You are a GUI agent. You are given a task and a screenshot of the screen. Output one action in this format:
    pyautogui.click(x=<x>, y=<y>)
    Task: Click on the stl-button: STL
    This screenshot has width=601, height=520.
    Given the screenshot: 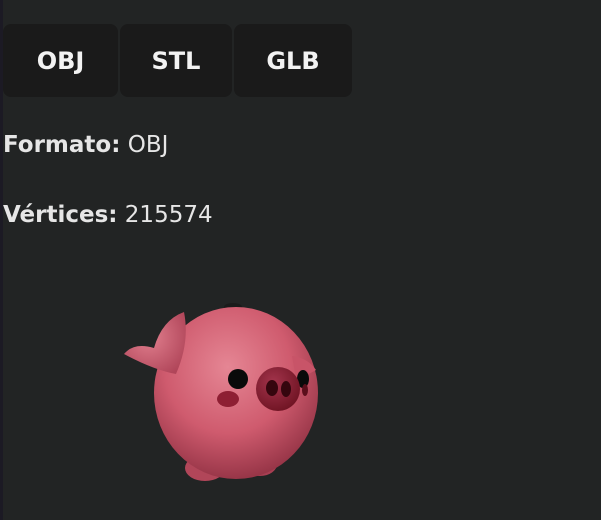 What is the action you would take?
    pyautogui.click(x=176, y=60)
    